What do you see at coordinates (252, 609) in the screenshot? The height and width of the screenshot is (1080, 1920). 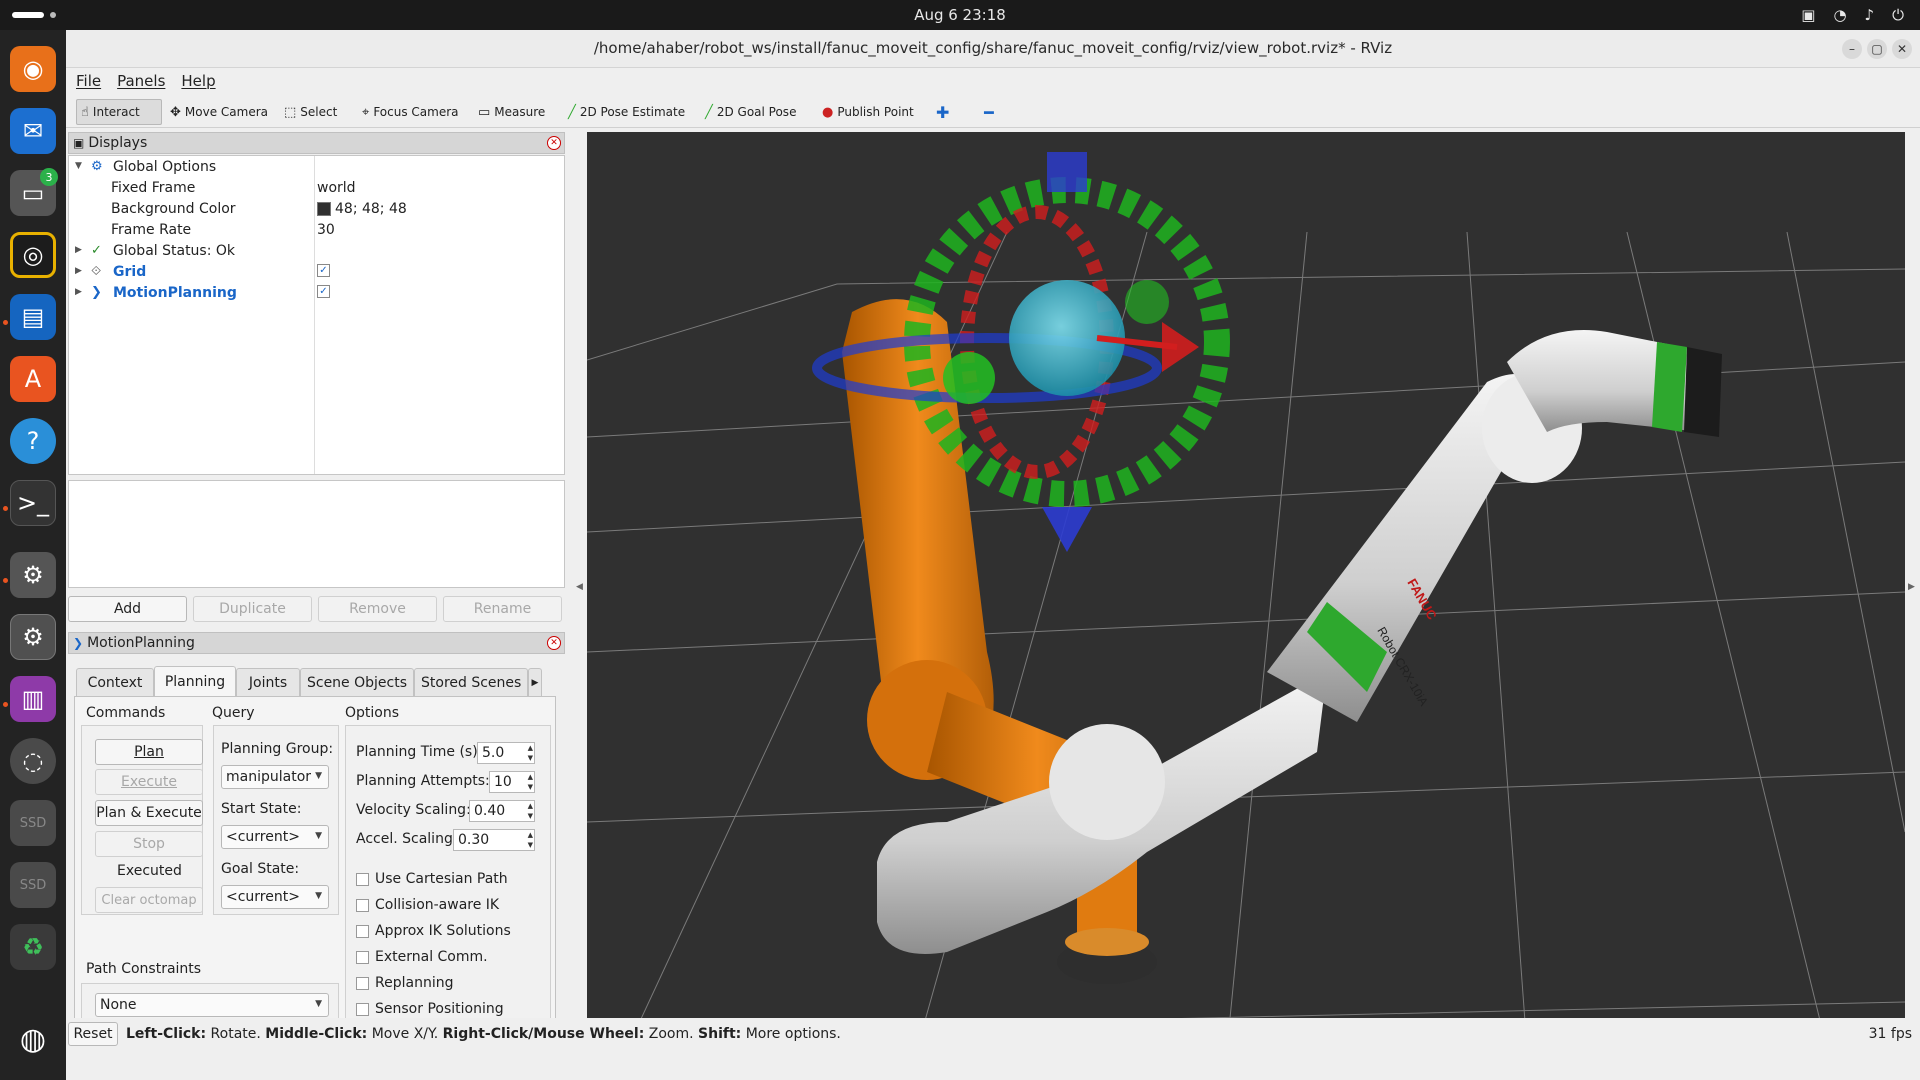 I see `duplicate-button: Duplicate` at bounding box center [252, 609].